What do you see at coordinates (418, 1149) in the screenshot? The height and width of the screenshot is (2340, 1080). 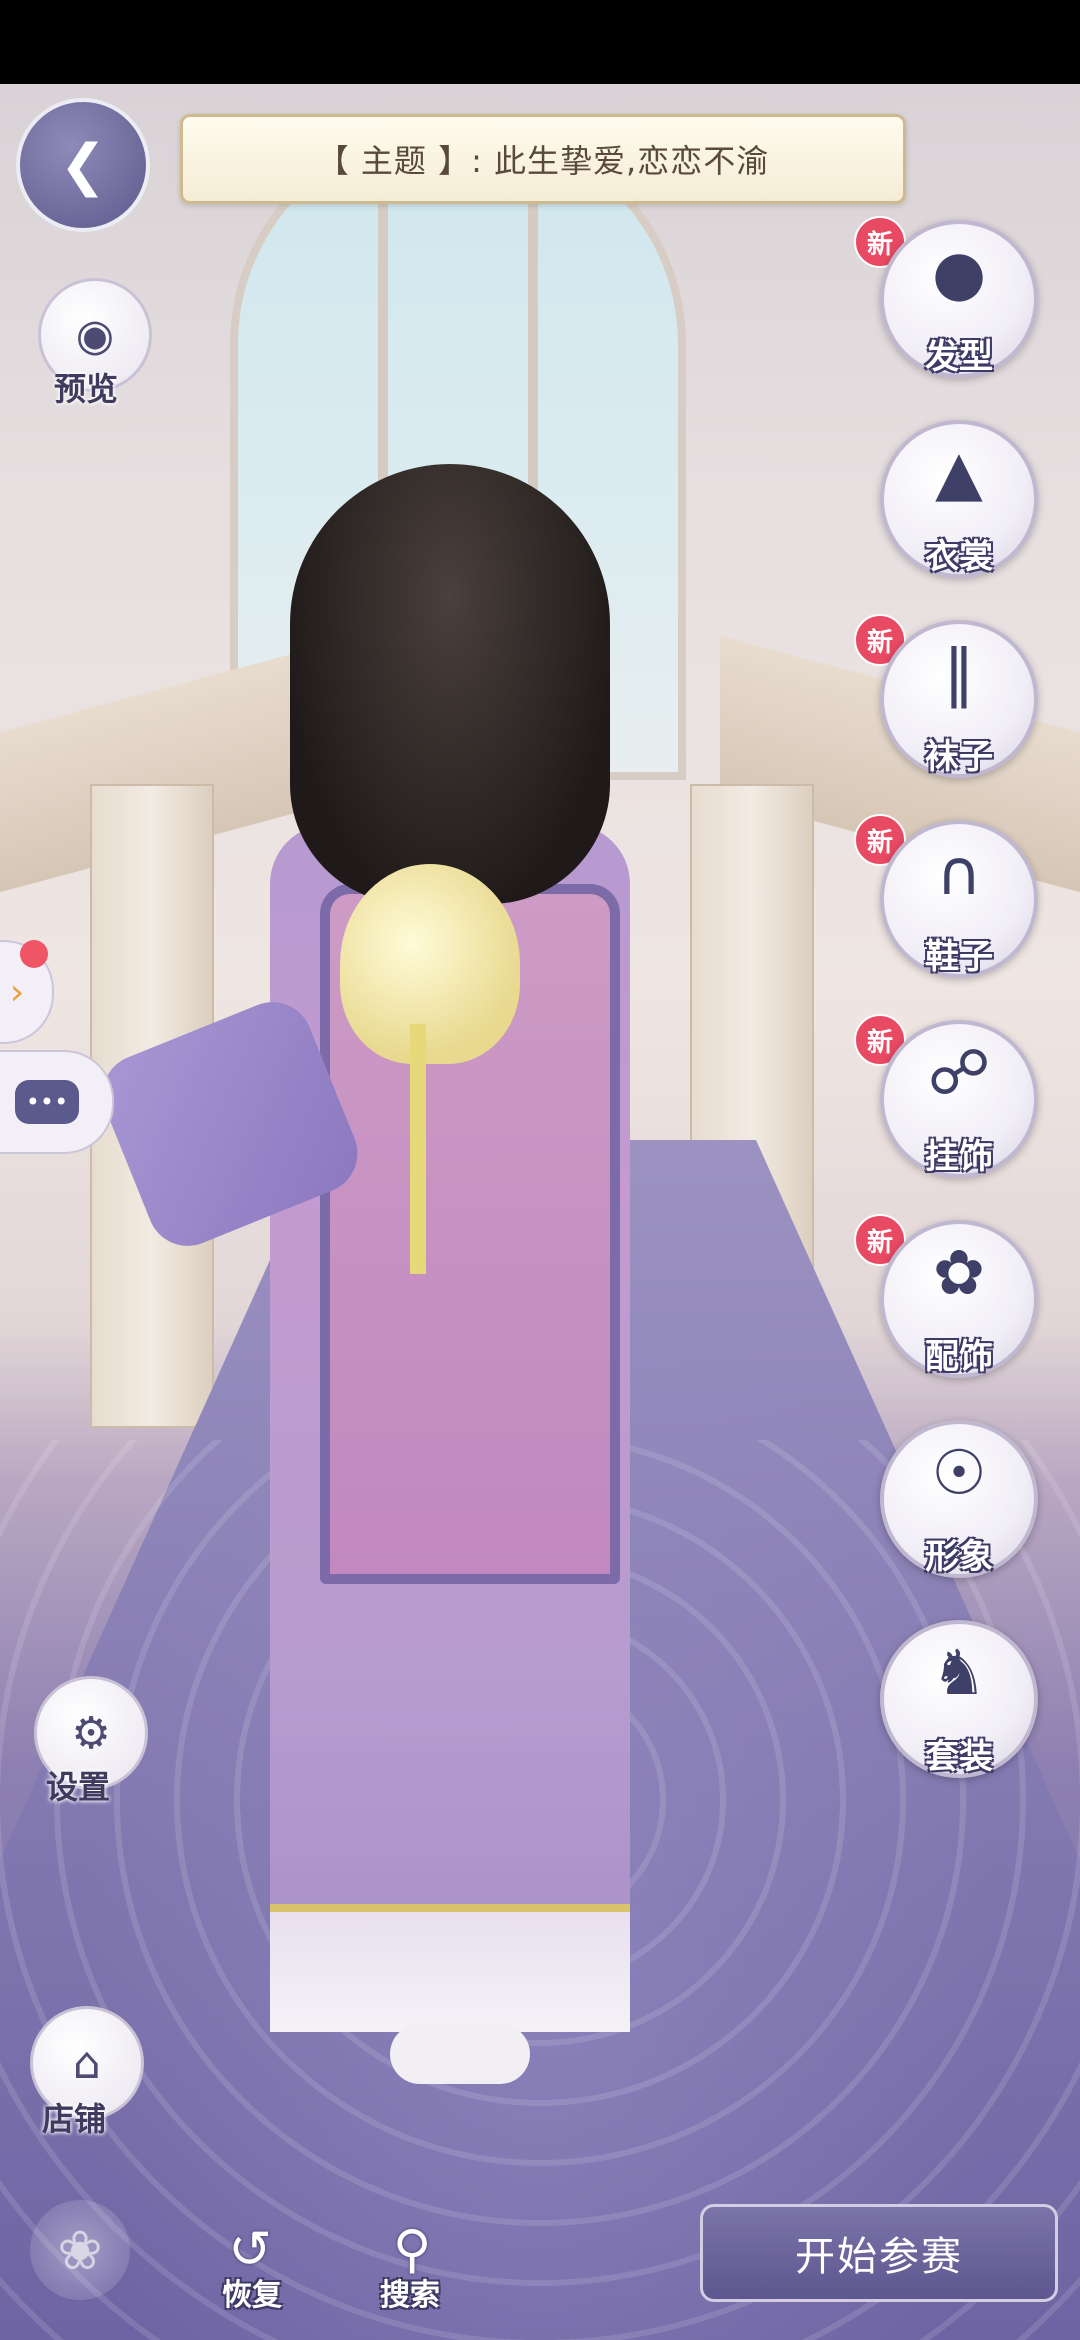 I see `fan-tassel` at bounding box center [418, 1149].